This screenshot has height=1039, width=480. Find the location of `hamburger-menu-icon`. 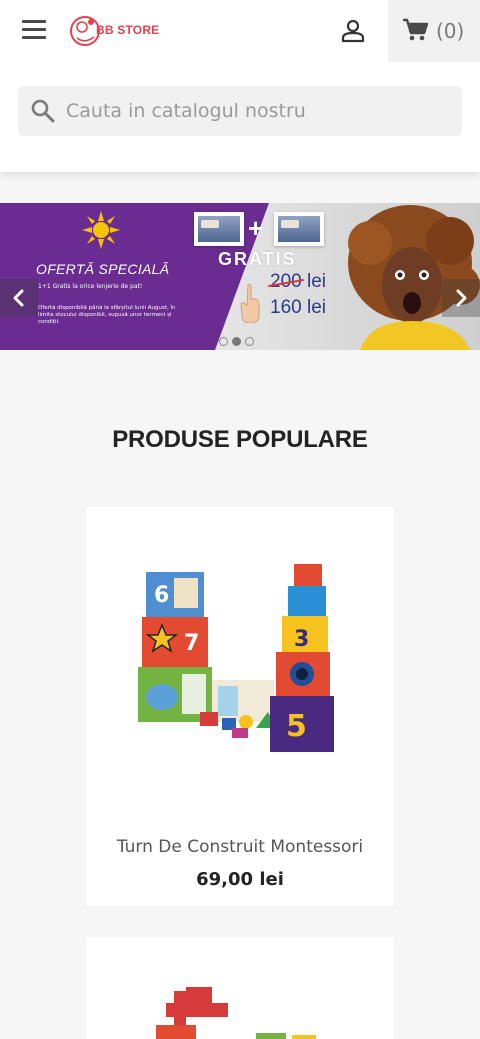

hamburger-menu-icon is located at coordinates (34, 30).